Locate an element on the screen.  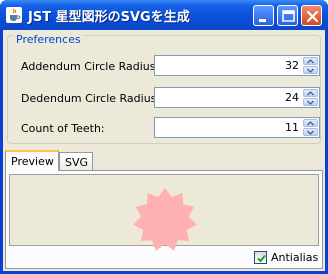
tab-preview-label: Preview is located at coordinates (32, 161).